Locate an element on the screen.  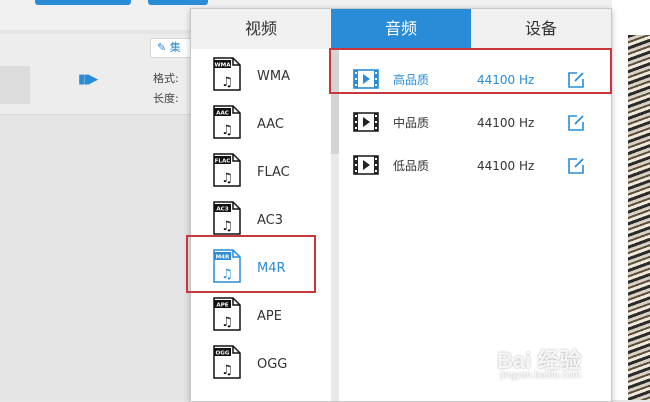
audio-file-icon: WMA ♫ is located at coordinates (227, 74).